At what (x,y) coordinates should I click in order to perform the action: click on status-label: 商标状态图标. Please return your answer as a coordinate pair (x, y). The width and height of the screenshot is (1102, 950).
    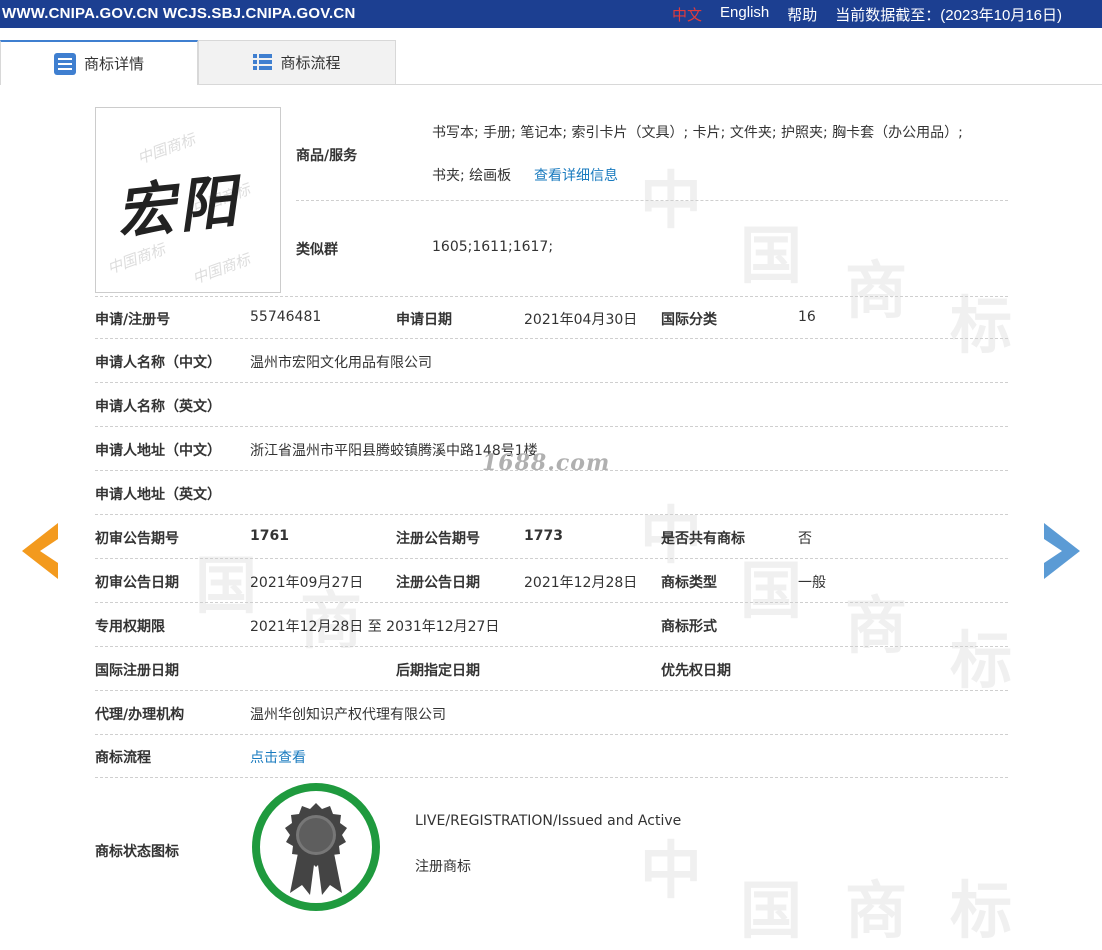
    Looking at the image, I should click on (137, 852).